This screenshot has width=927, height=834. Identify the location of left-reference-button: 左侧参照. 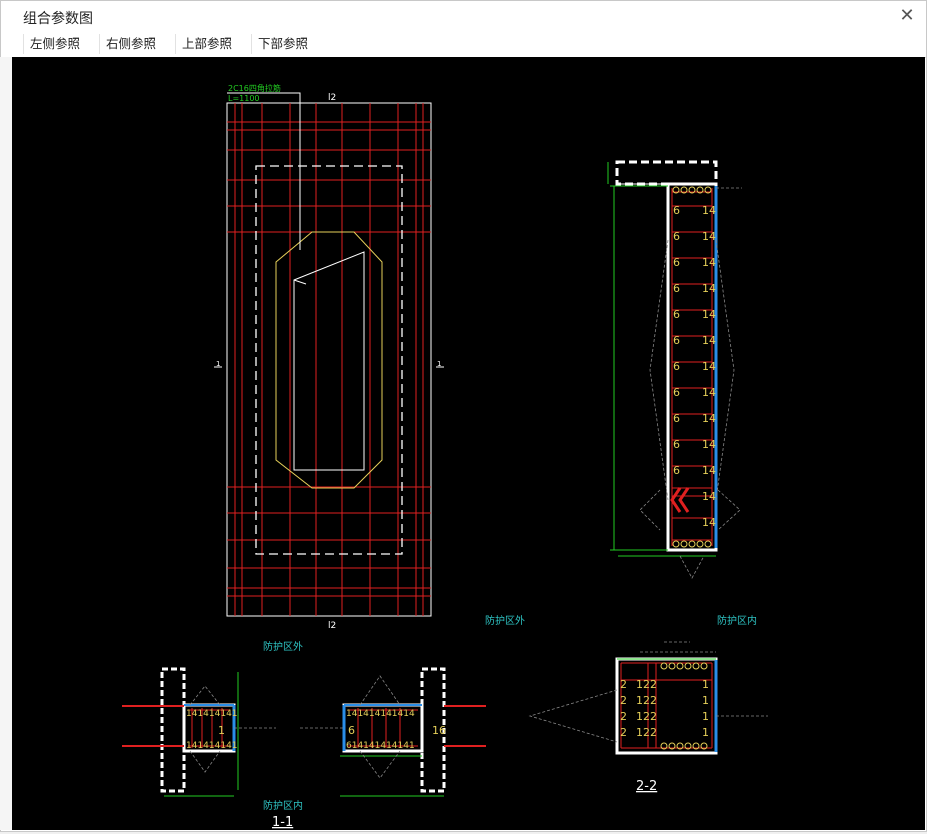
(55, 44).